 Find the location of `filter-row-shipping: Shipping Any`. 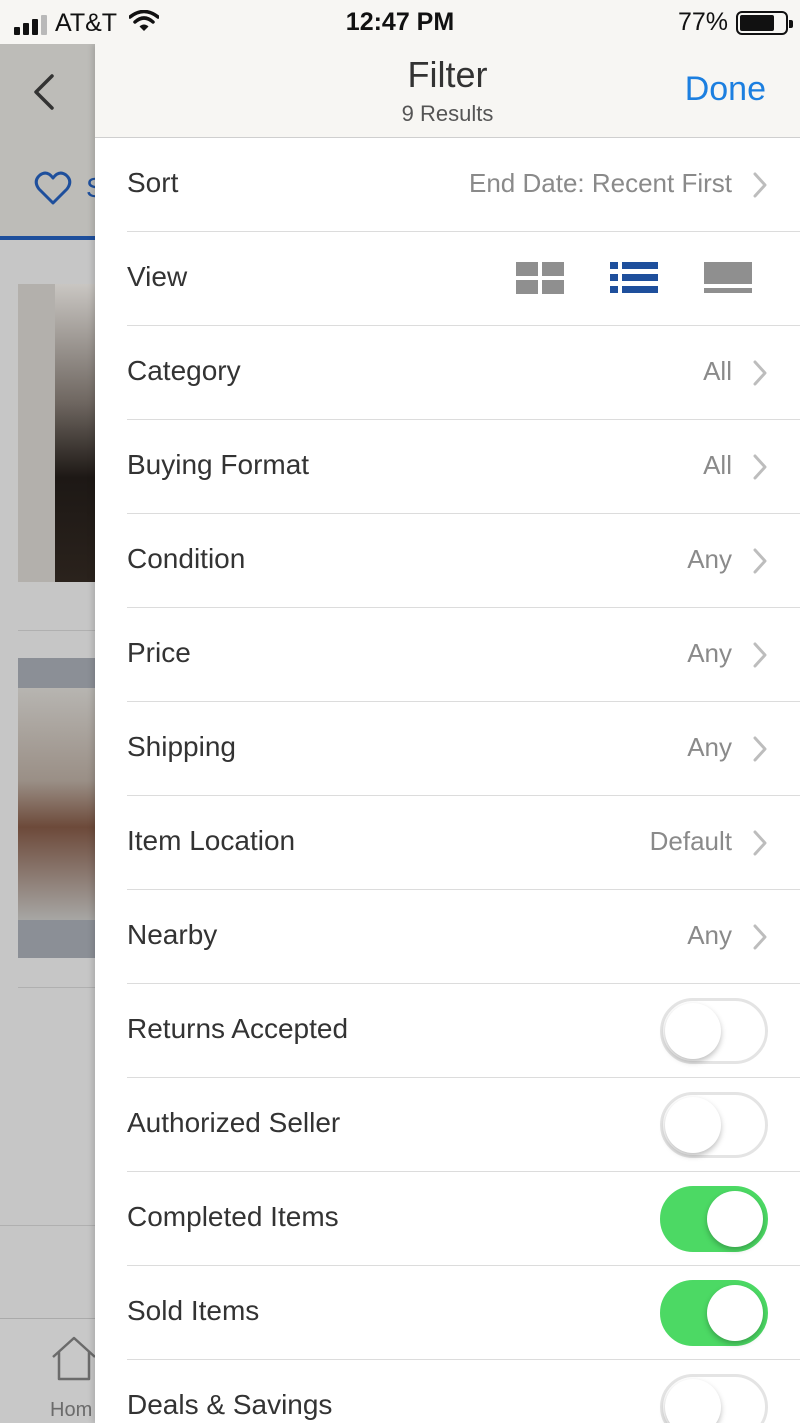

filter-row-shipping: Shipping Any is located at coordinates (463, 749).